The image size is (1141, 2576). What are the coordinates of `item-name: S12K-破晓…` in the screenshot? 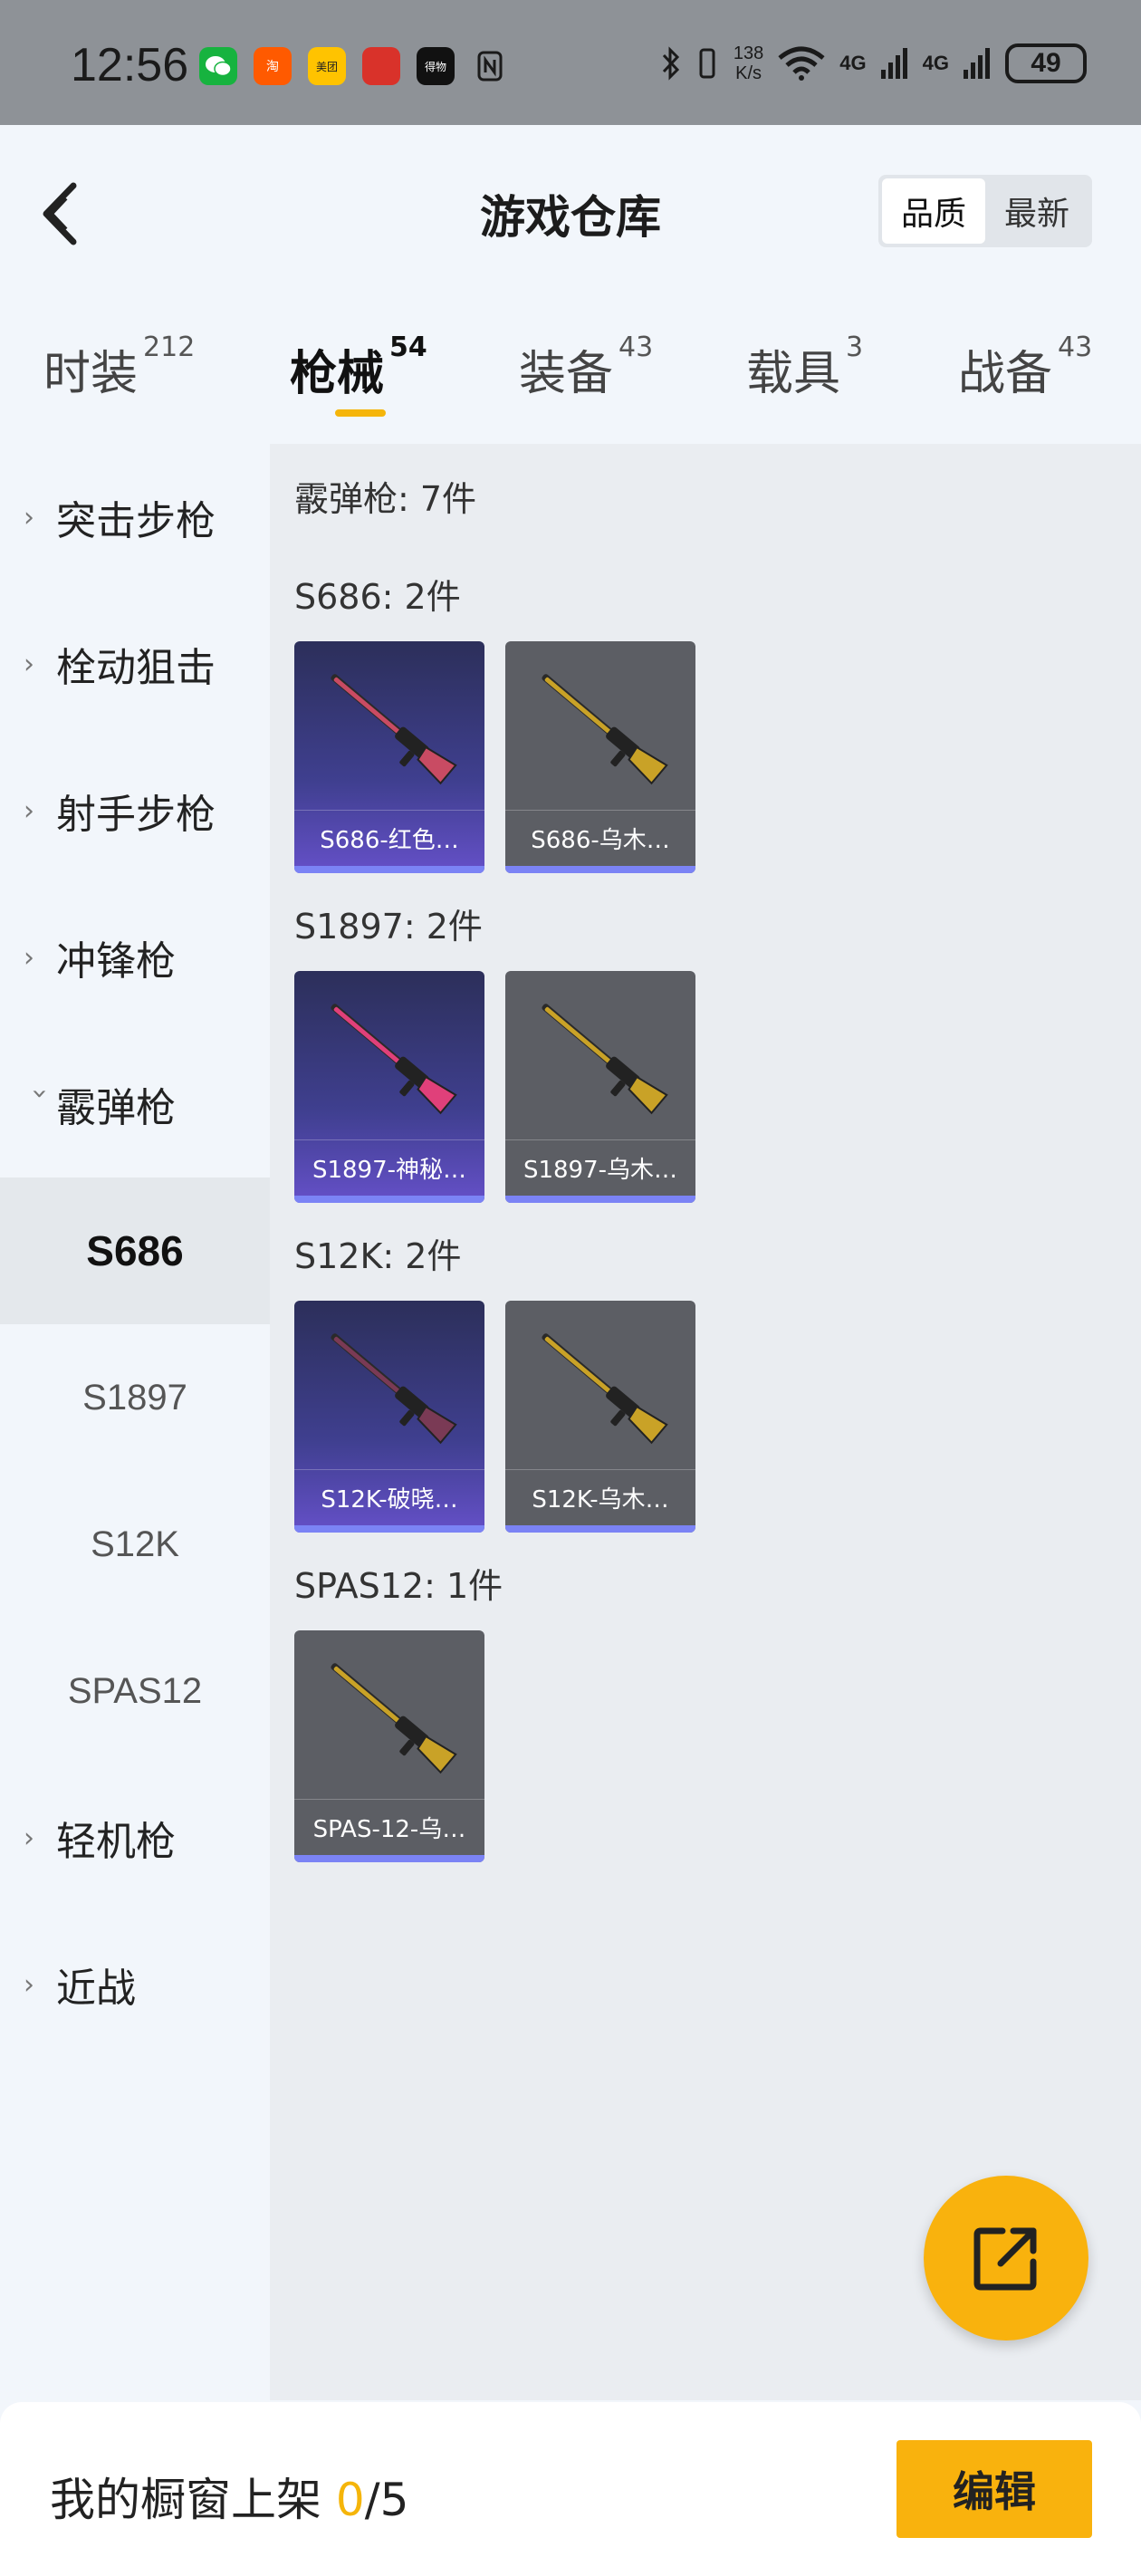 It's located at (389, 1497).